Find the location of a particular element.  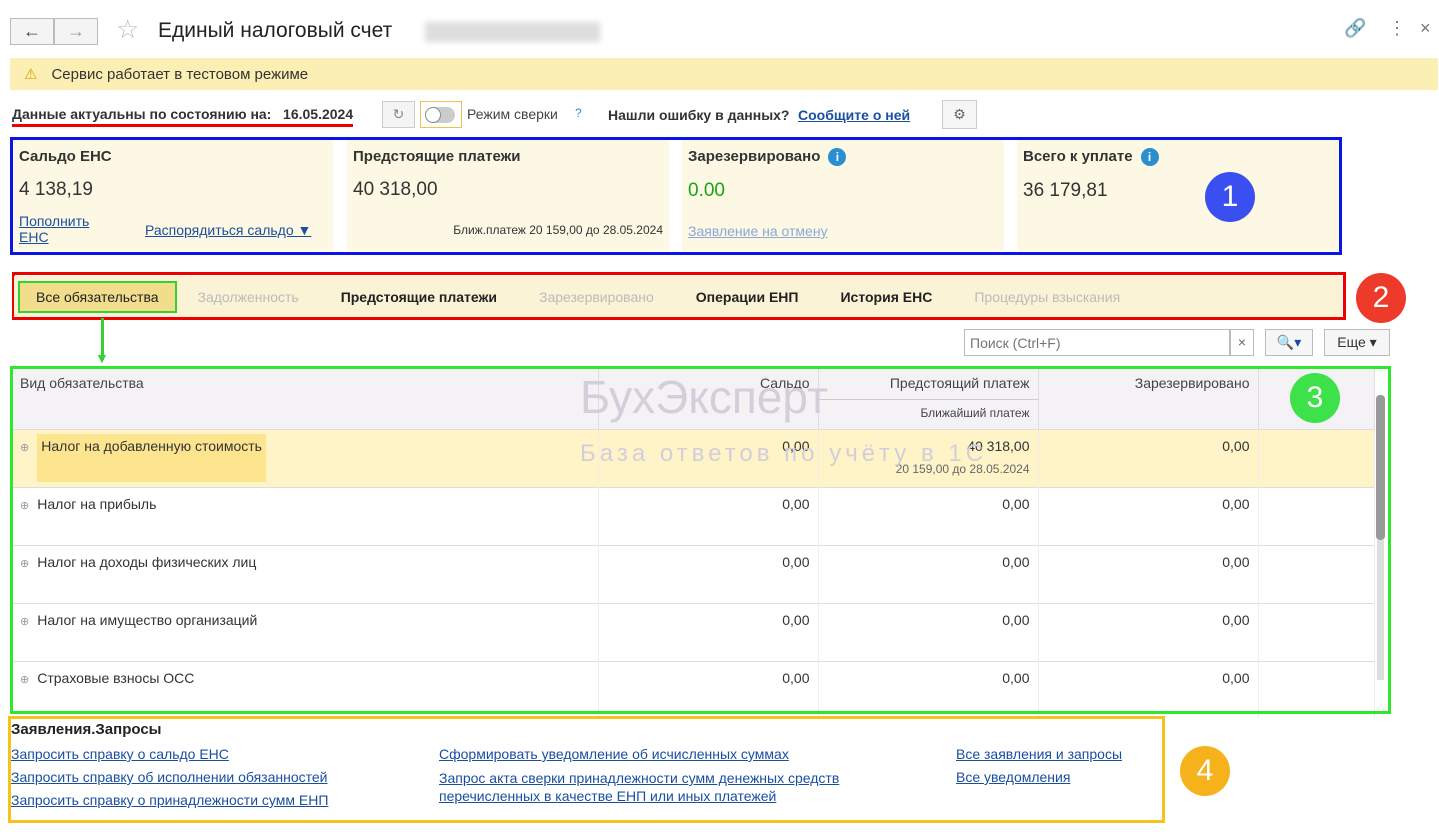

report-error-link: Сообщите о ней is located at coordinates (854, 115).